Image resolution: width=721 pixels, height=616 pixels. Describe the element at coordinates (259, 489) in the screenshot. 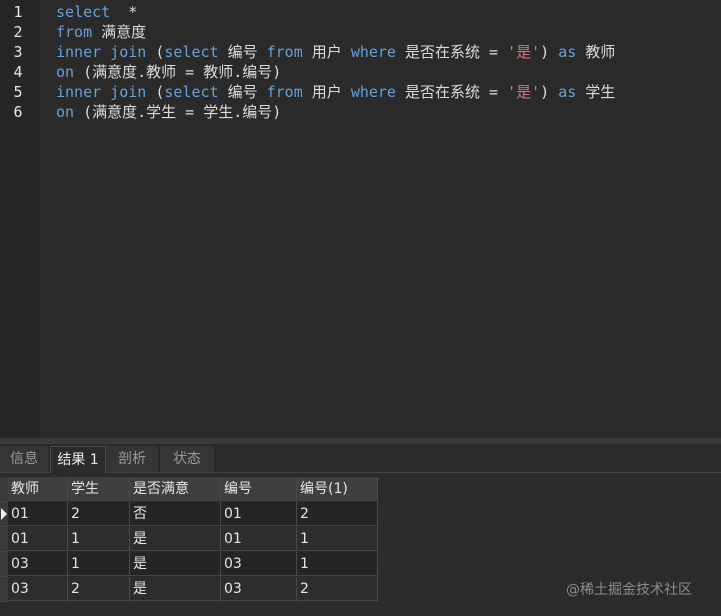

I see `column-header: 编号` at that location.